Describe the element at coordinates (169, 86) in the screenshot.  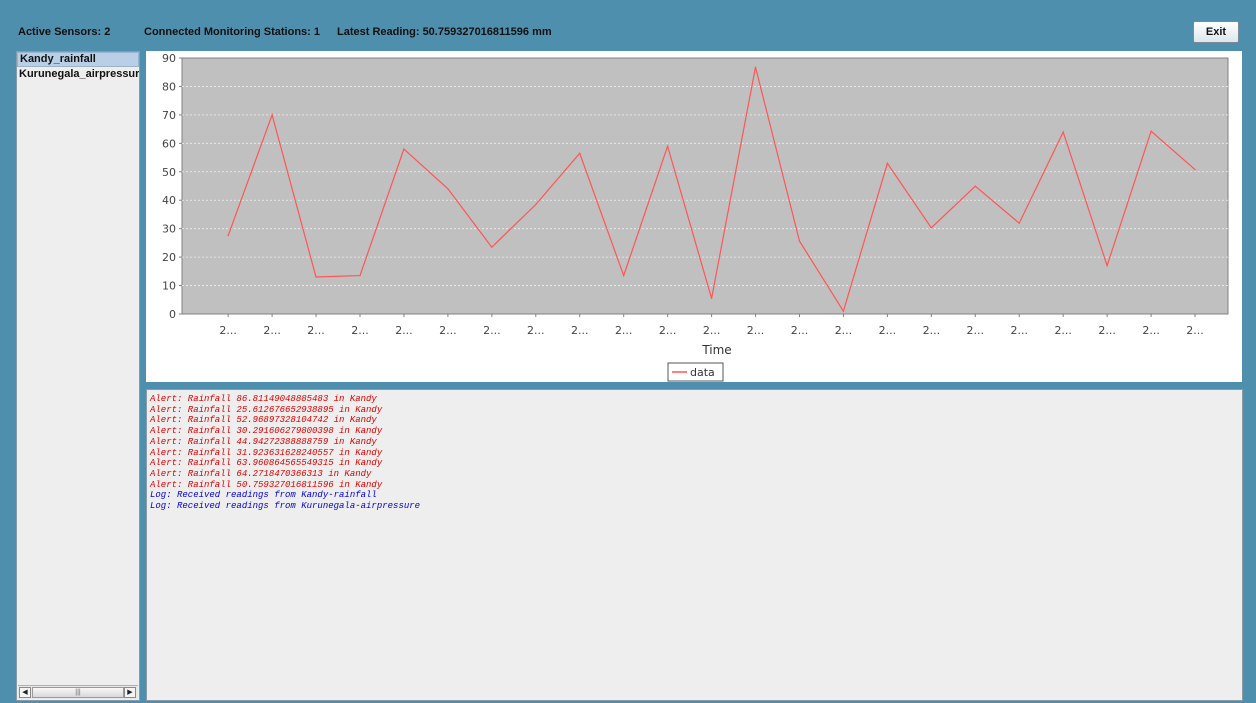
I see `y-tick-label: 80` at that location.